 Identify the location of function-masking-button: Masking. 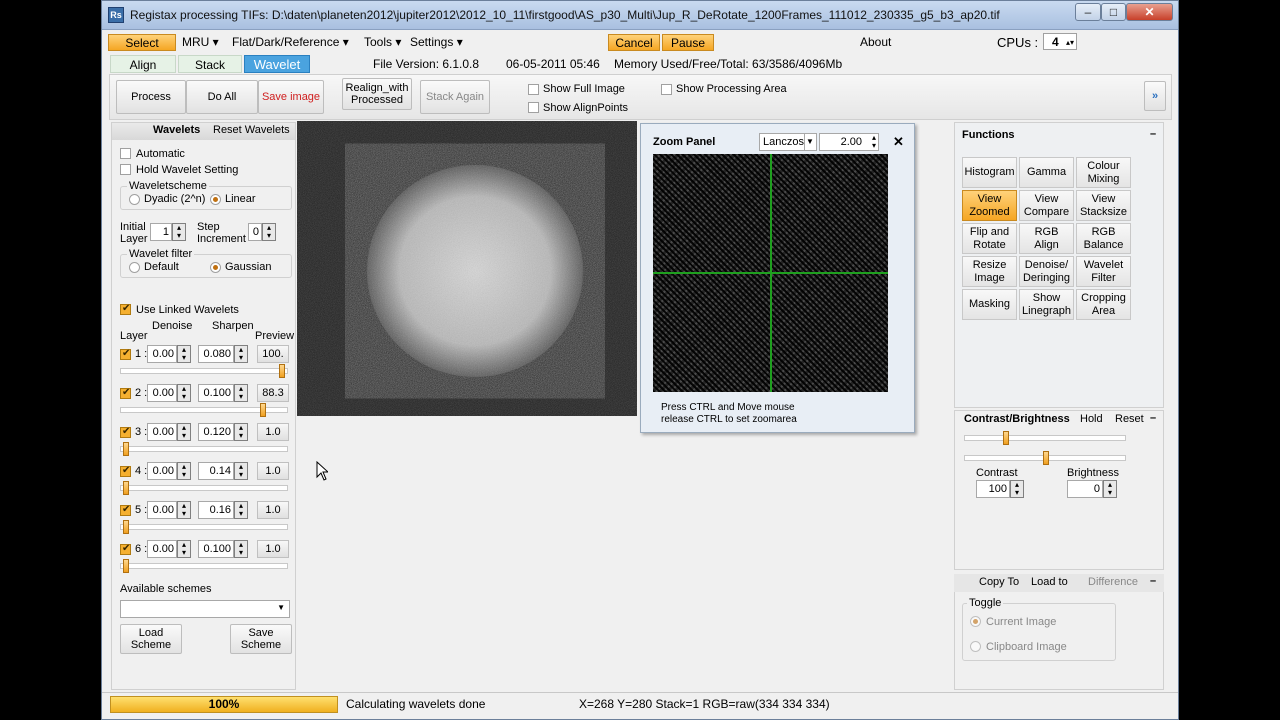
(989, 304).